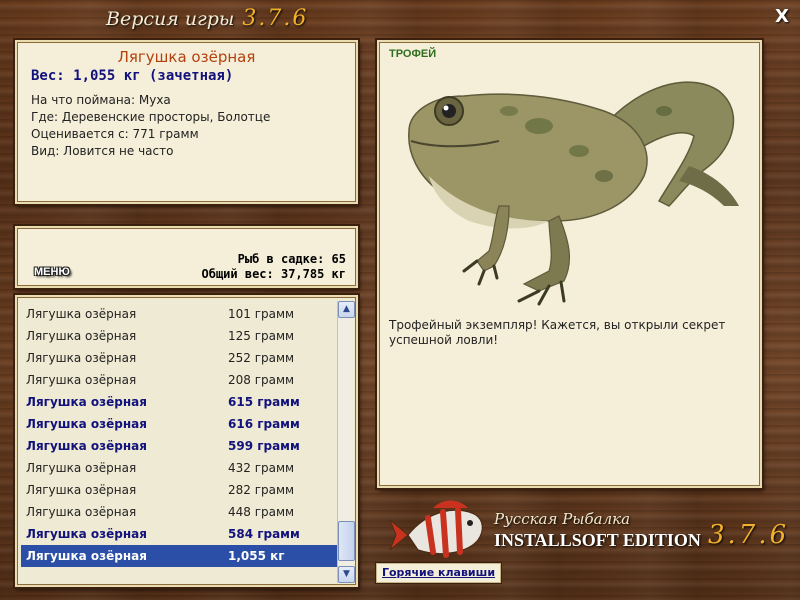 The width and height of the screenshot is (800, 600). What do you see at coordinates (261, 512) in the screenshot?
I see `list-item-weight: 448 грамм` at bounding box center [261, 512].